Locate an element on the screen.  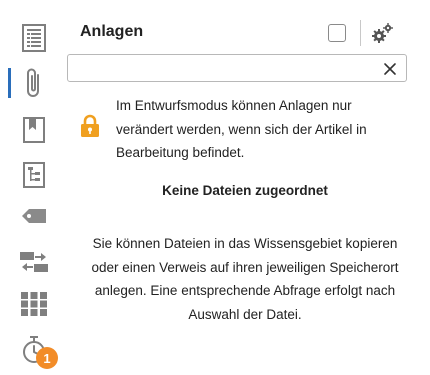
active-indicator is located at coordinates (9, 83).